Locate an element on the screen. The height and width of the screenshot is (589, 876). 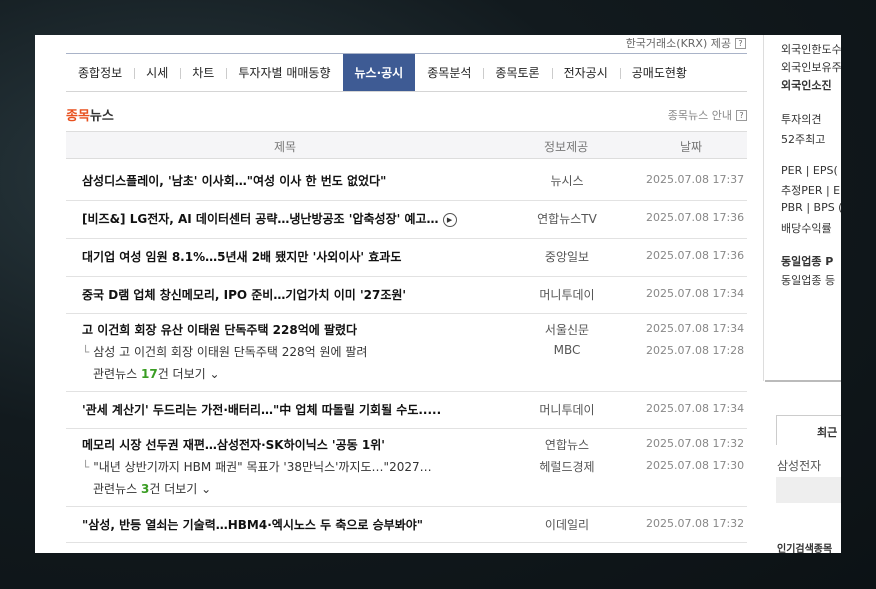
news-source: 연합뉴스TV is located at coordinates (567, 219).